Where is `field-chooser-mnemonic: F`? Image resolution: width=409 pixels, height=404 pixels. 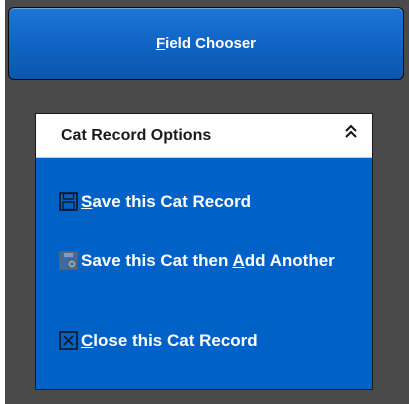 field-chooser-mnemonic: F is located at coordinates (160, 43).